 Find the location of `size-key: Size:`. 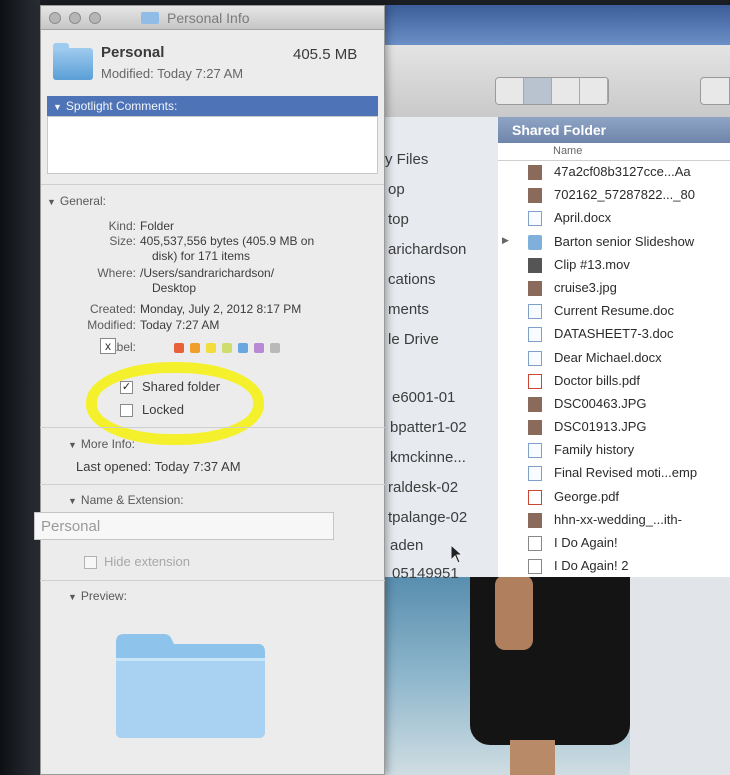

size-key: Size: is located at coordinates (122, 241).